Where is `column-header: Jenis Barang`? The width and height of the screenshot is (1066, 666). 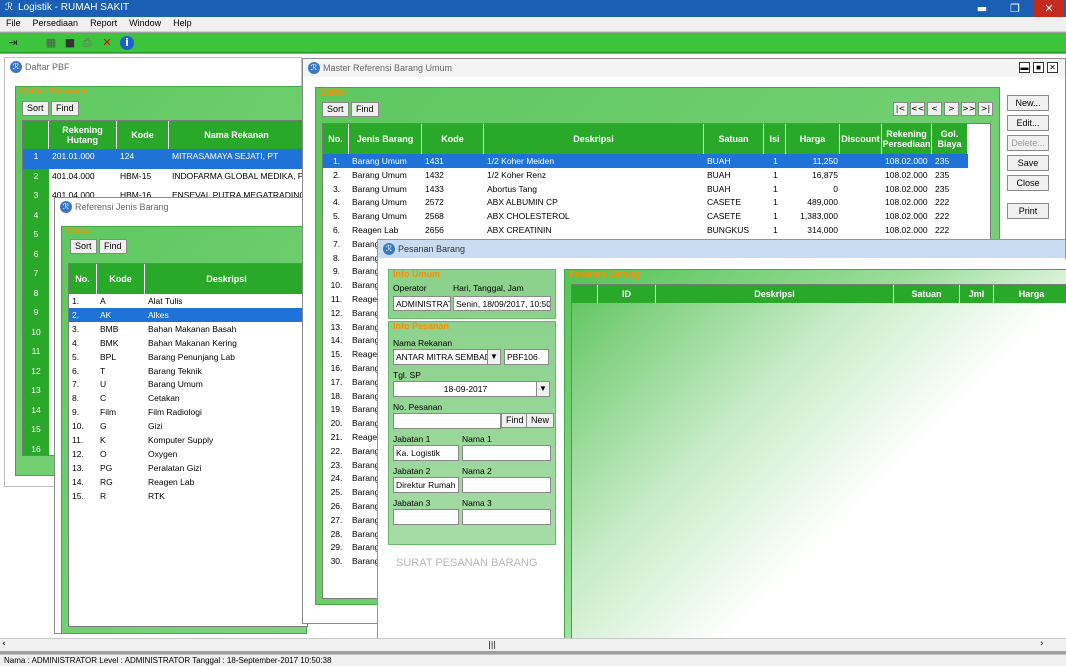 column-header: Jenis Barang is located at coordinates (385, 139).